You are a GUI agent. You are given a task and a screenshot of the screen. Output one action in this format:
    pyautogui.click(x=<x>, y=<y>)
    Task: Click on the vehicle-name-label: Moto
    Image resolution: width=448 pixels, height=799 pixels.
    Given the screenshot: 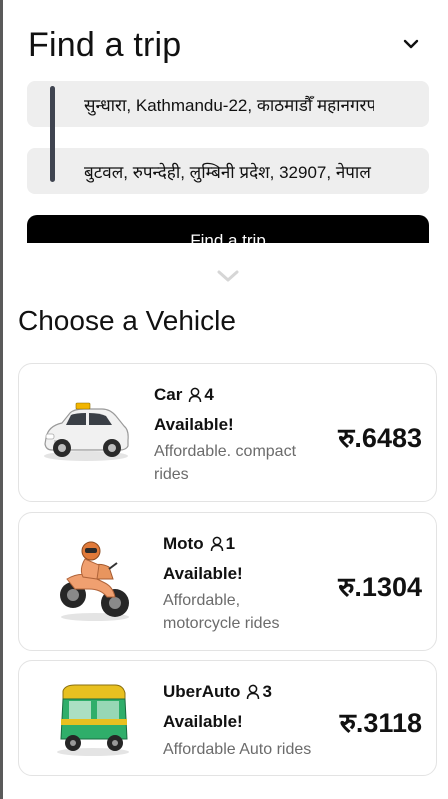 What is the action you would take?
    pyautogui.click(x=183, y=543)
    